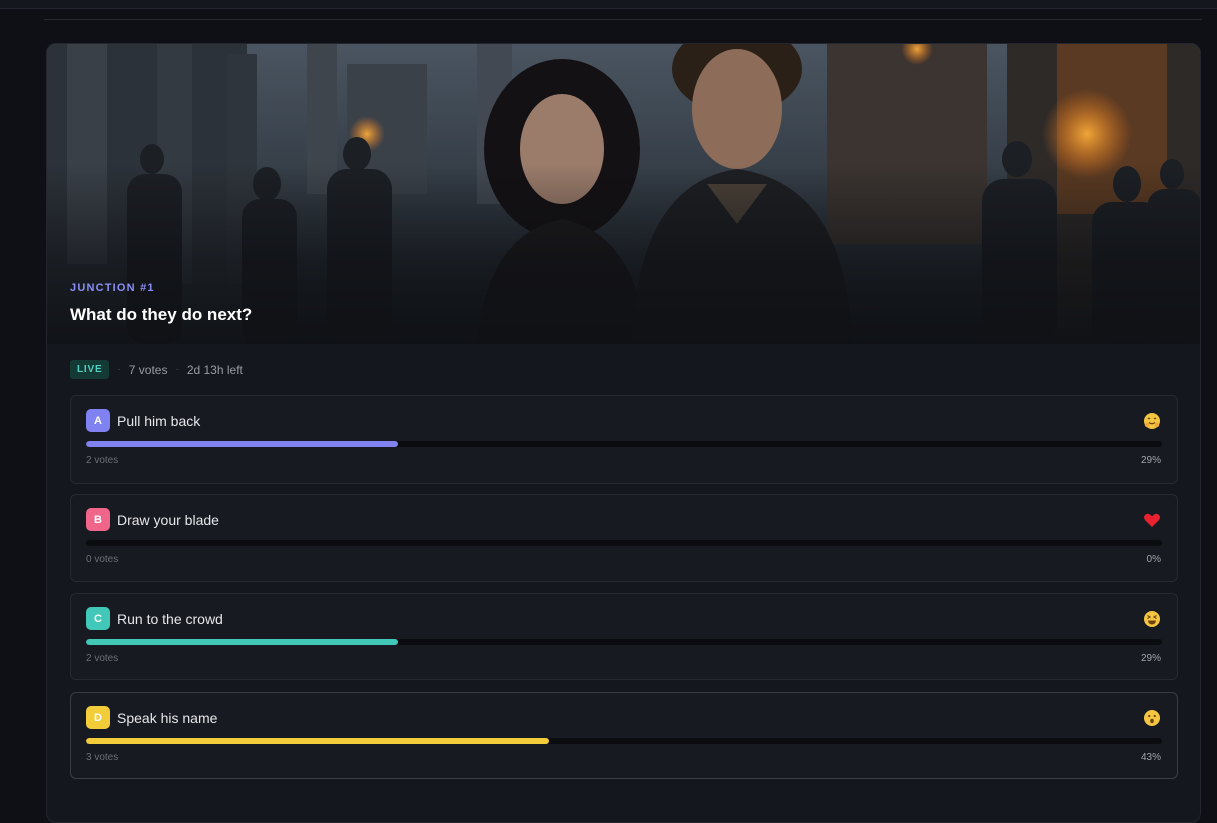 This screenshot has height=823, width=1217. What do you see at coordinates (624, 735) in the screenshot?
I see `option-d: D Speak his name 3 votes 43%` at bounding box center [624, 735].